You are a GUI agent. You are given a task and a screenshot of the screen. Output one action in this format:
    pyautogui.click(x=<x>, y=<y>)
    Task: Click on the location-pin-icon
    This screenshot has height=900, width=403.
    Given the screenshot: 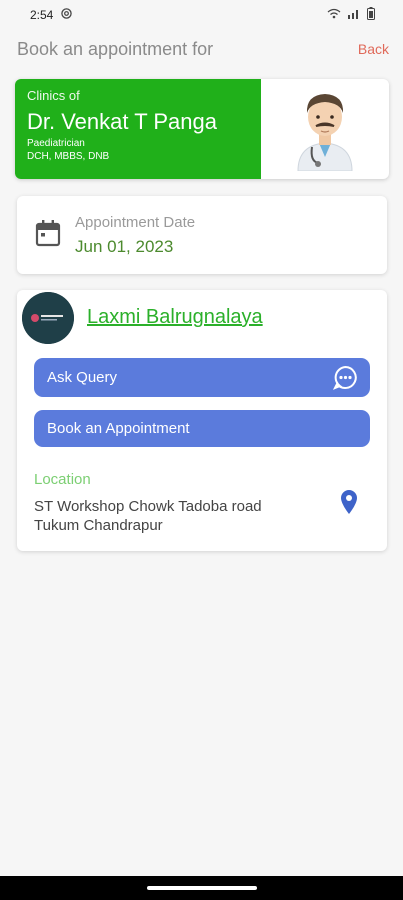 What is the action you would take?
    pyautogui.click(x=349, y=502)
    